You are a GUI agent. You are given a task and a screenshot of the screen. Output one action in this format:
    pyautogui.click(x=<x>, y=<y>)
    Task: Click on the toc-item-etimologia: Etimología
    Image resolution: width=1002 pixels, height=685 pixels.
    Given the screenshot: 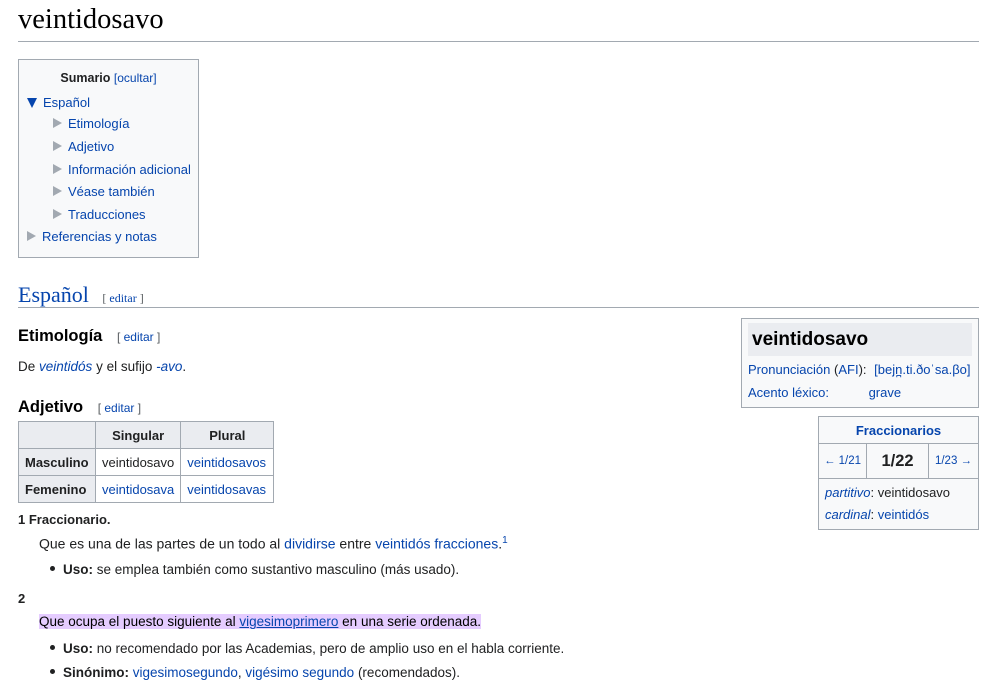 What is the action you would take?
    pyautogui.click(x=91, y=123)
    